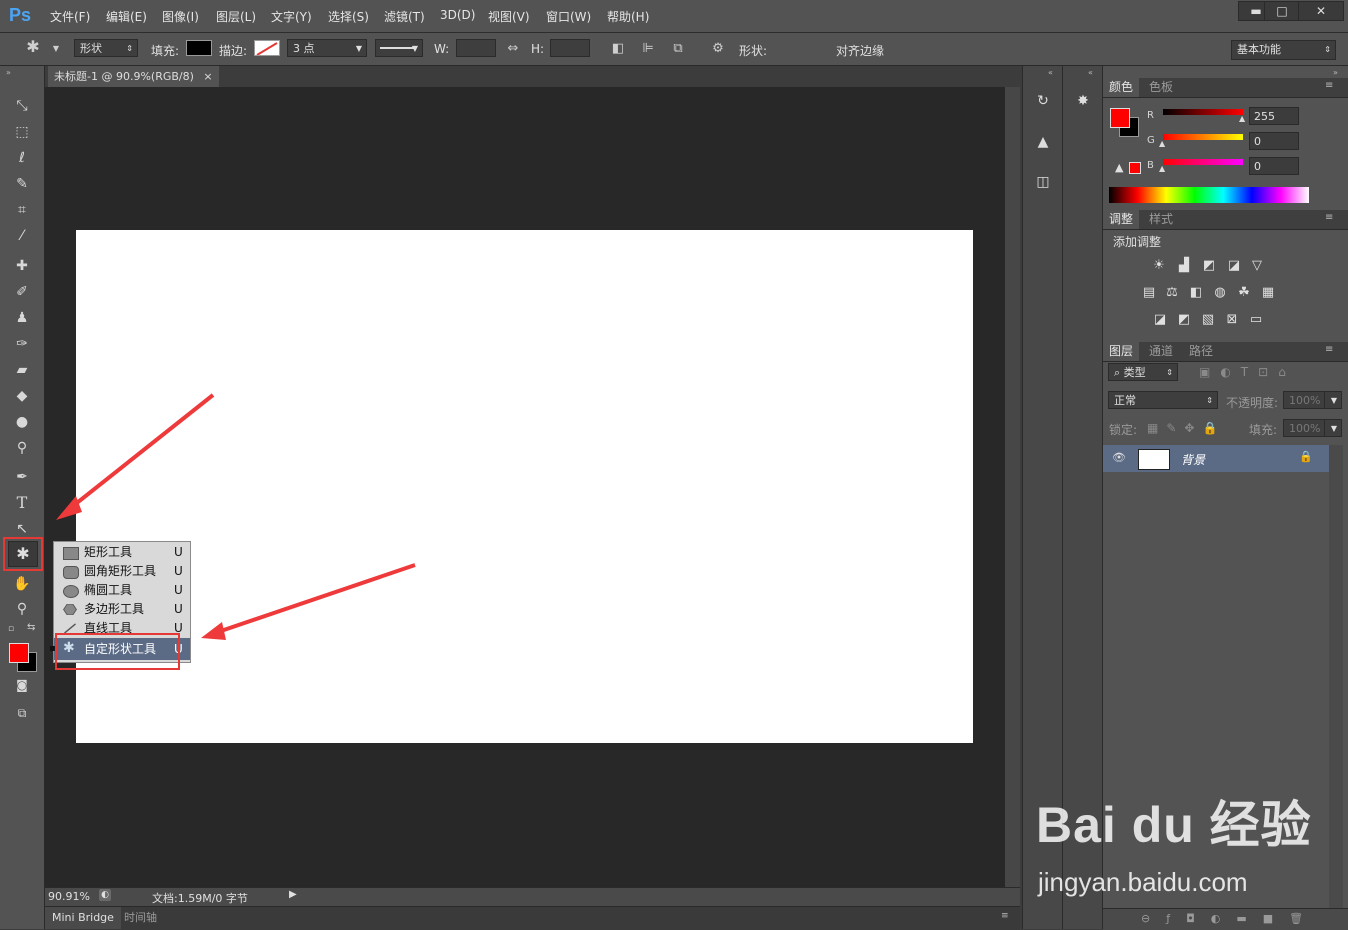 The height and width of the screenshot is (930, 1348). What do you see at coordinates (1225, 88) in the screenshot?
I see `color-panel-tabs: 颜色 色板 ≡` at bounding box center [1225, 88].